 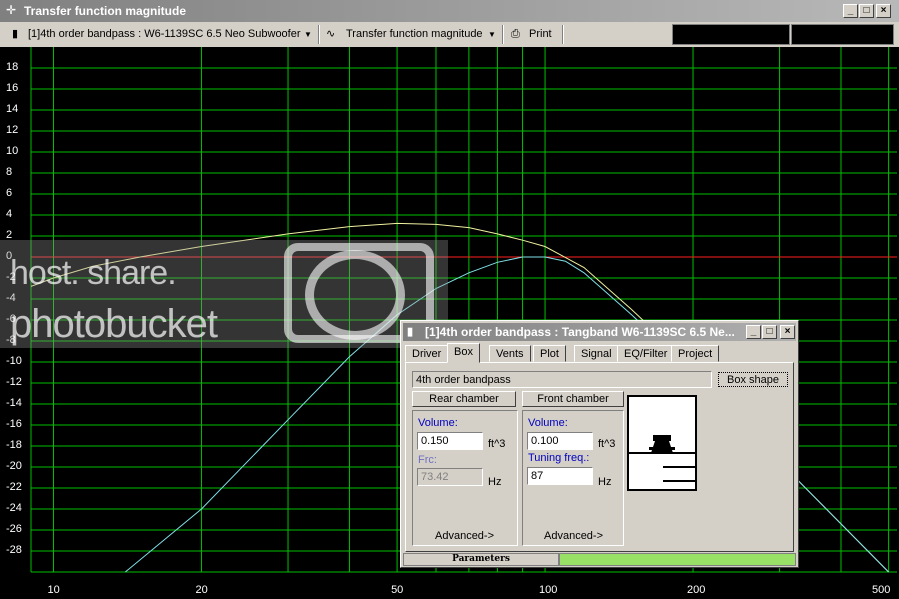 What do you see at coordinates (464, 399) in the screenshot?
I see `rear-chamber-header: Rear chamber` at bounding box center [464, 399].